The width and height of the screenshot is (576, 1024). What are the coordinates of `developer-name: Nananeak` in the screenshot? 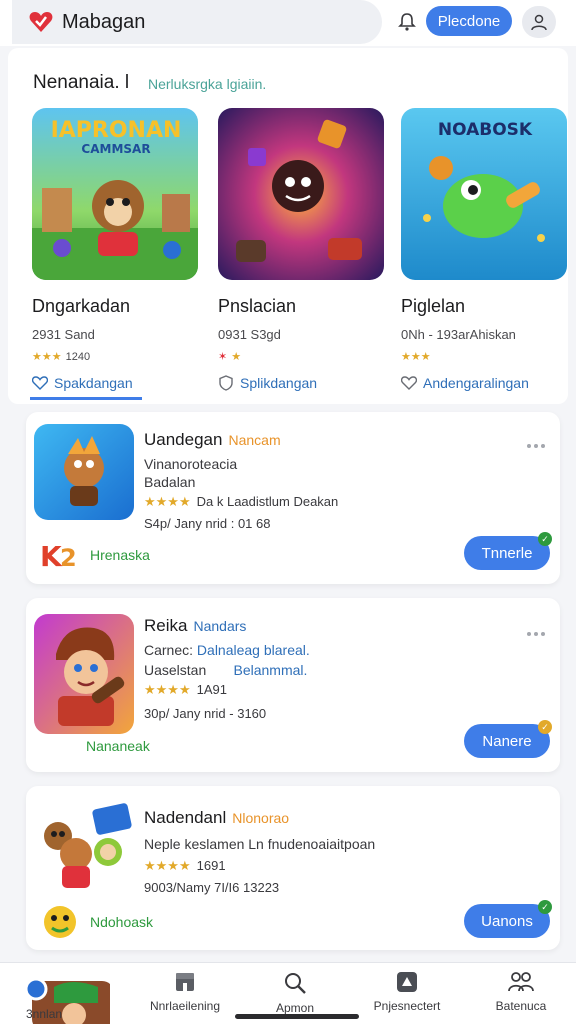 It's located at (118, 746).